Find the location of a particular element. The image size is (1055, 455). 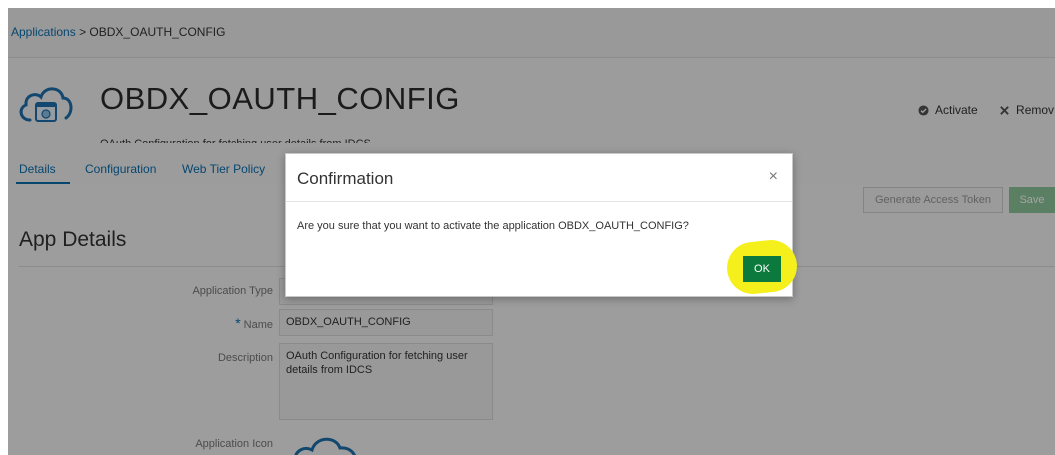

dialog-header: Confirmation × is located at coordinates (539, 178).